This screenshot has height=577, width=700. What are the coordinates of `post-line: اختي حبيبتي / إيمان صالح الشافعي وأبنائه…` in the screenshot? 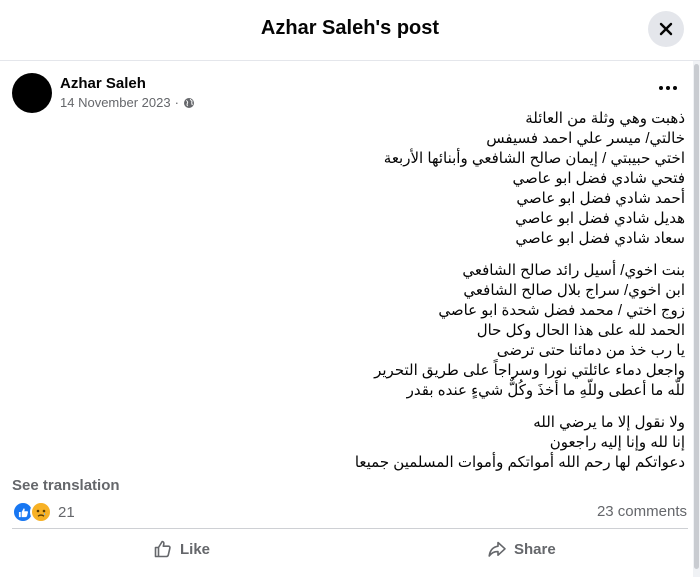 It's located at (534, 158).